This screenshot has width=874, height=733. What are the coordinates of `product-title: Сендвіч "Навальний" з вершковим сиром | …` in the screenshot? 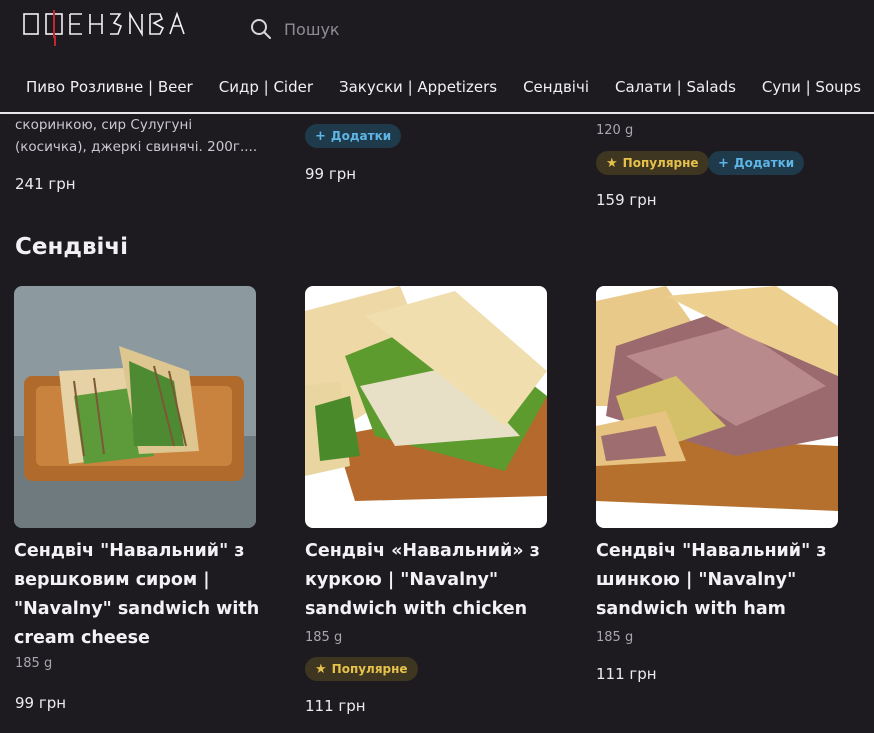 It's located at (139, 595).